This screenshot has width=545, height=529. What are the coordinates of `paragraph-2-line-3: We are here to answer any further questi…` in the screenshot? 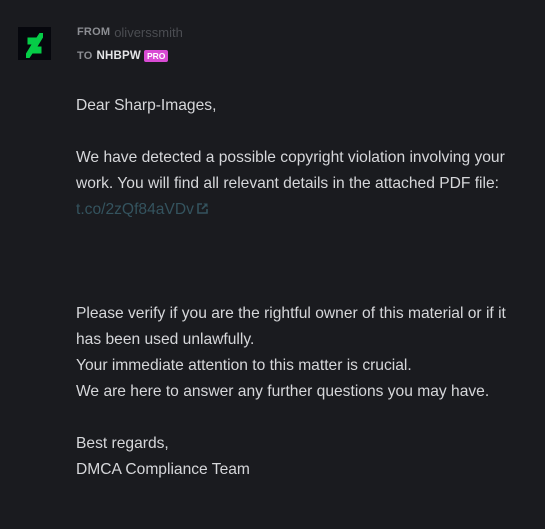 It's located at (283, 391).